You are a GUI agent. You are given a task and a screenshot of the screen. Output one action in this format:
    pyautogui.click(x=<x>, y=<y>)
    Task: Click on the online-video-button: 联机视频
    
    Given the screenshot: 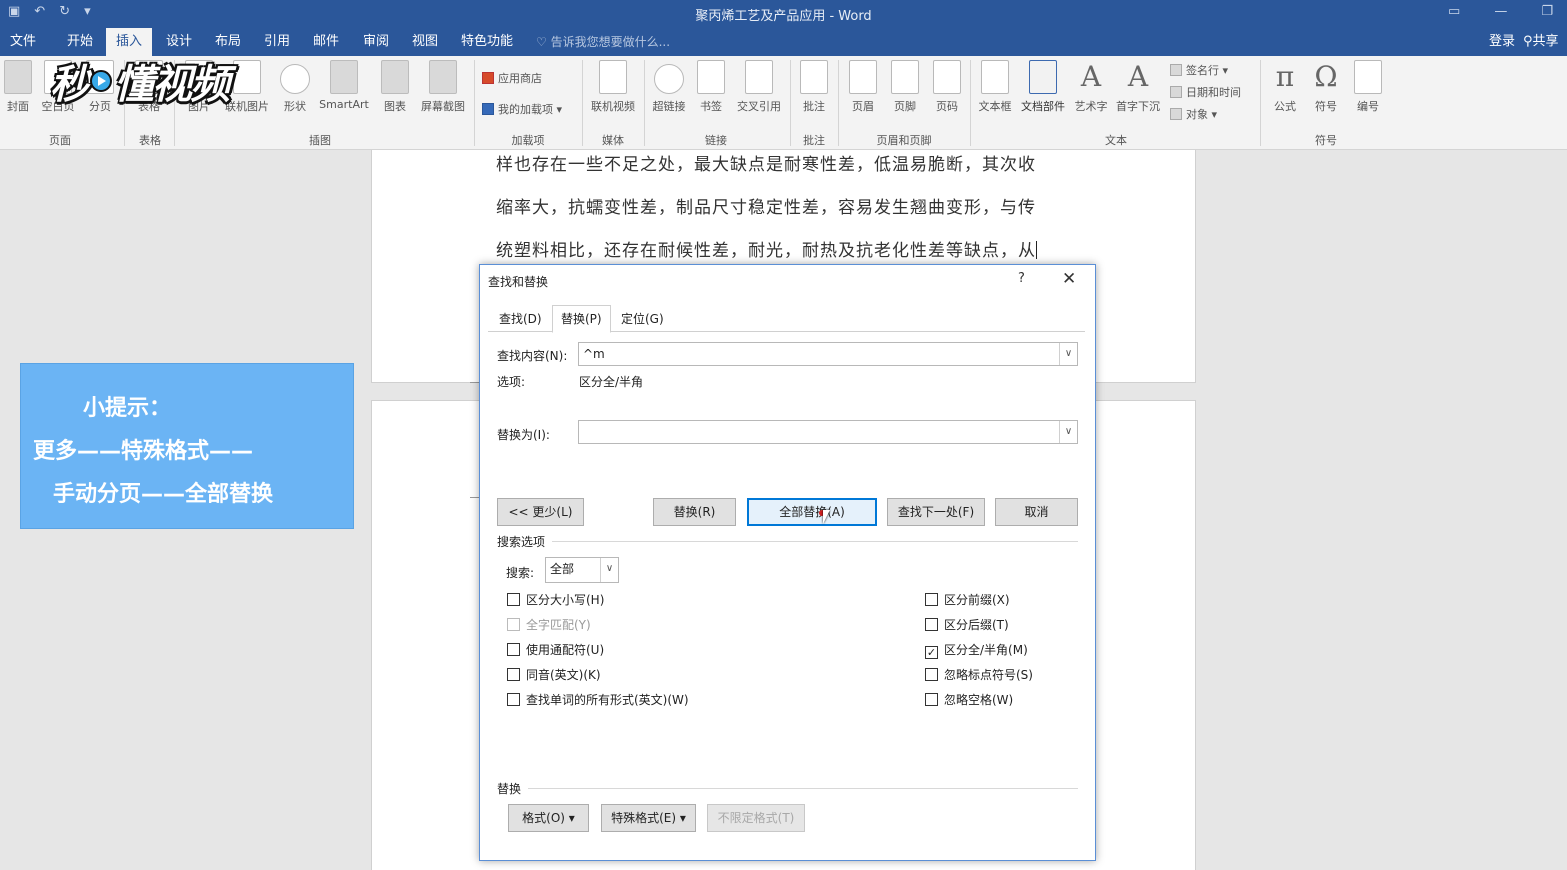 What is the action you would take?
    pyautogui.click(x=613, y=87)
    